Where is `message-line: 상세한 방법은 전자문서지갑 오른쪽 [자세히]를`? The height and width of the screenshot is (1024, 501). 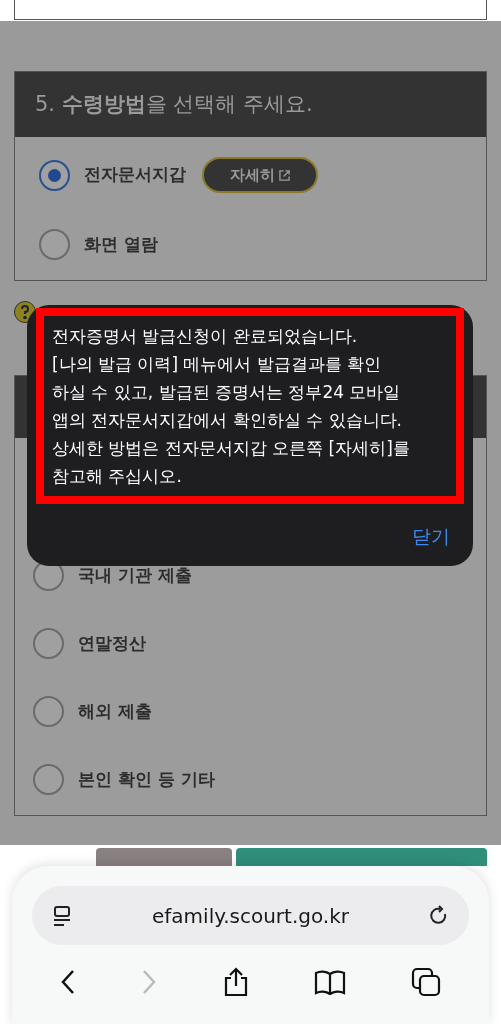 message-line: 상세한 방법은 전자문서지갑 오른쪽 [자세히]를 is located at coordinates (231, 448).